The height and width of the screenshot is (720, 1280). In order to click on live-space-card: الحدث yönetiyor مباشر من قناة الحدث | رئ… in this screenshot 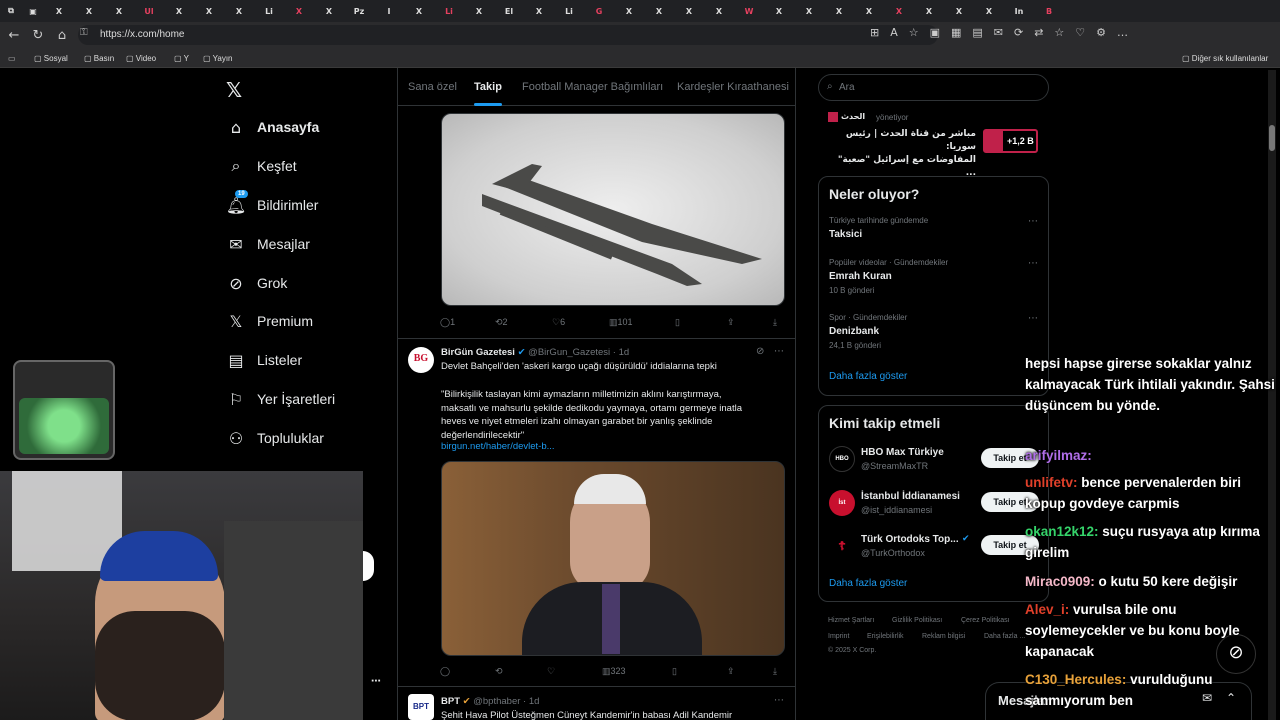, I will do `click(933, 141)`.